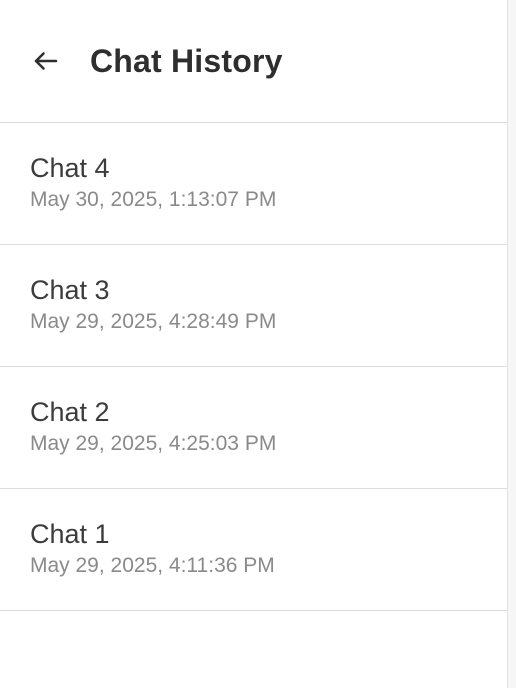  What do you see at coordinates (70, 290) in the screenshot?
I see `chat-name: Chat 3` at bounding box center [70, 290].